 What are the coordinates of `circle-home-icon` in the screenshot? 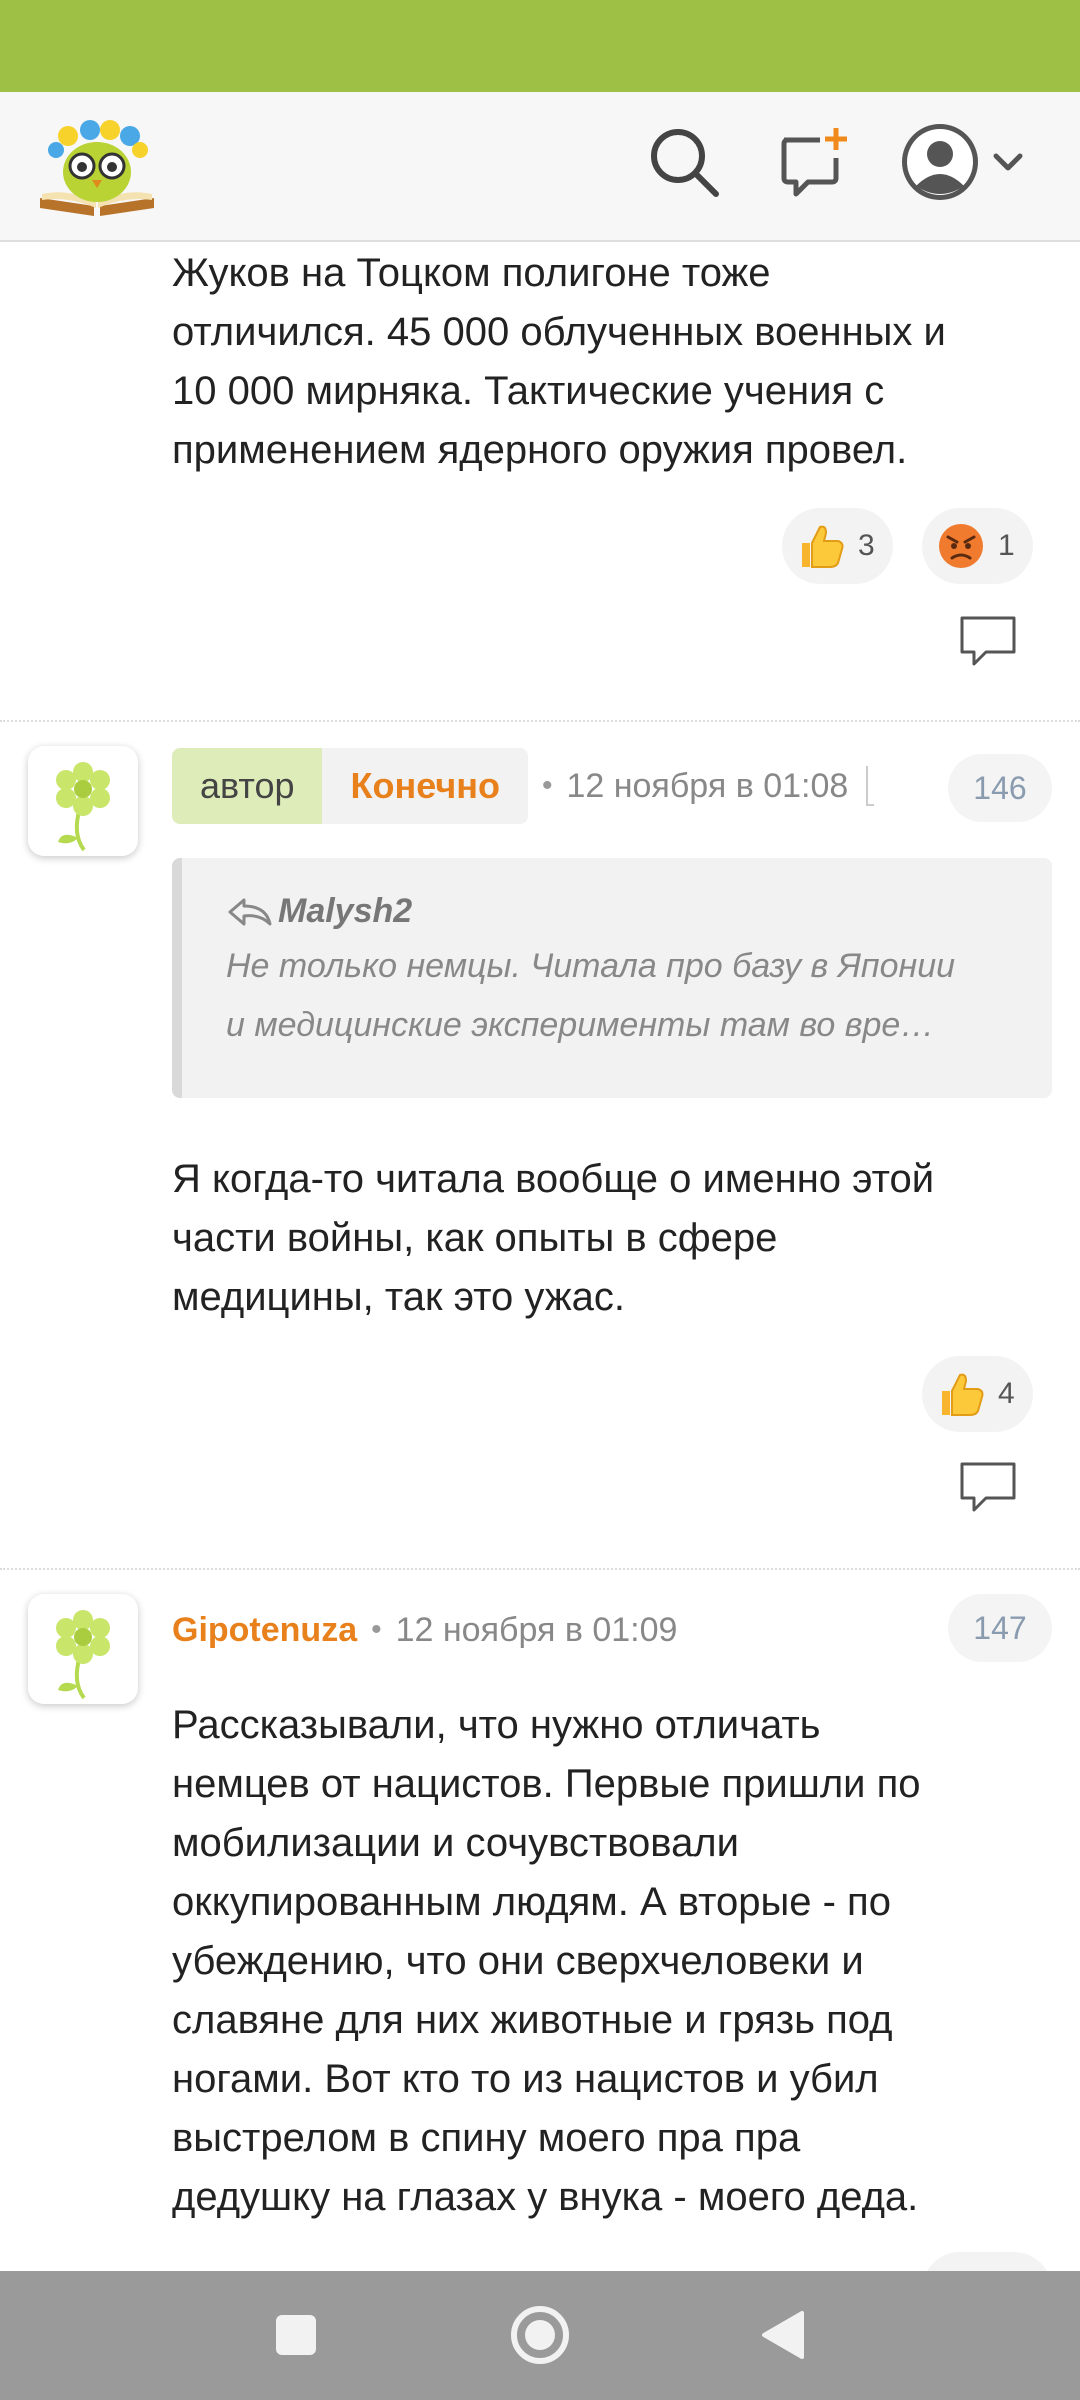 It's located at (540, 2335).